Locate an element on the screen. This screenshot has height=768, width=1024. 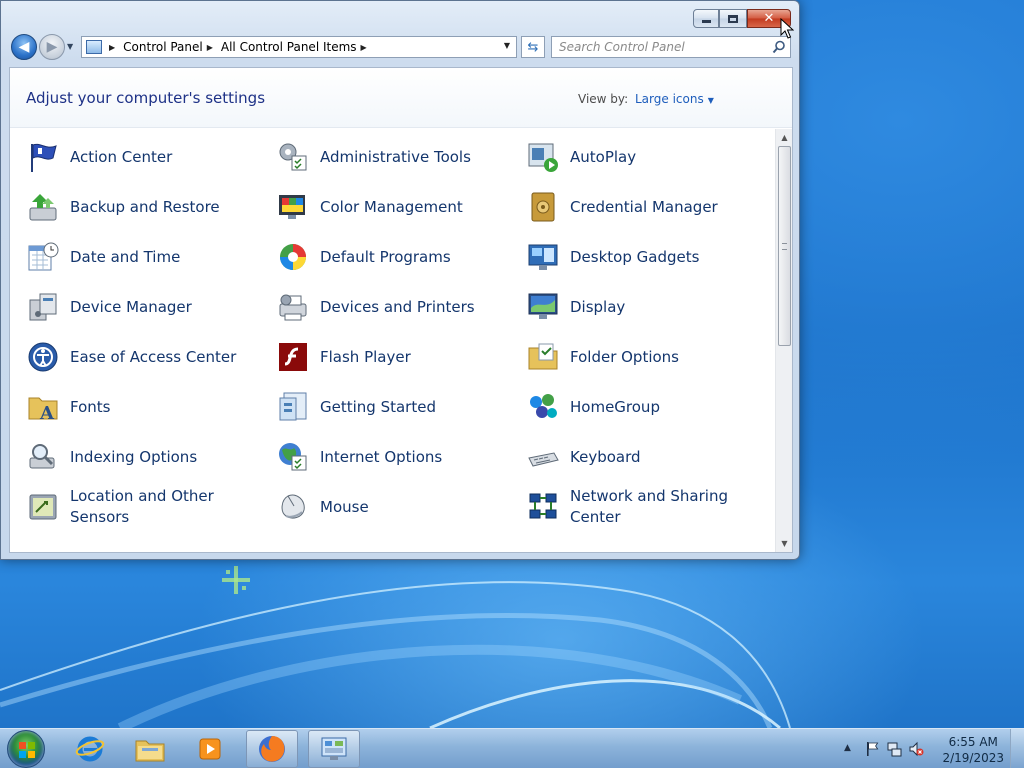
printer-icon is located at coordinates (293, 307).